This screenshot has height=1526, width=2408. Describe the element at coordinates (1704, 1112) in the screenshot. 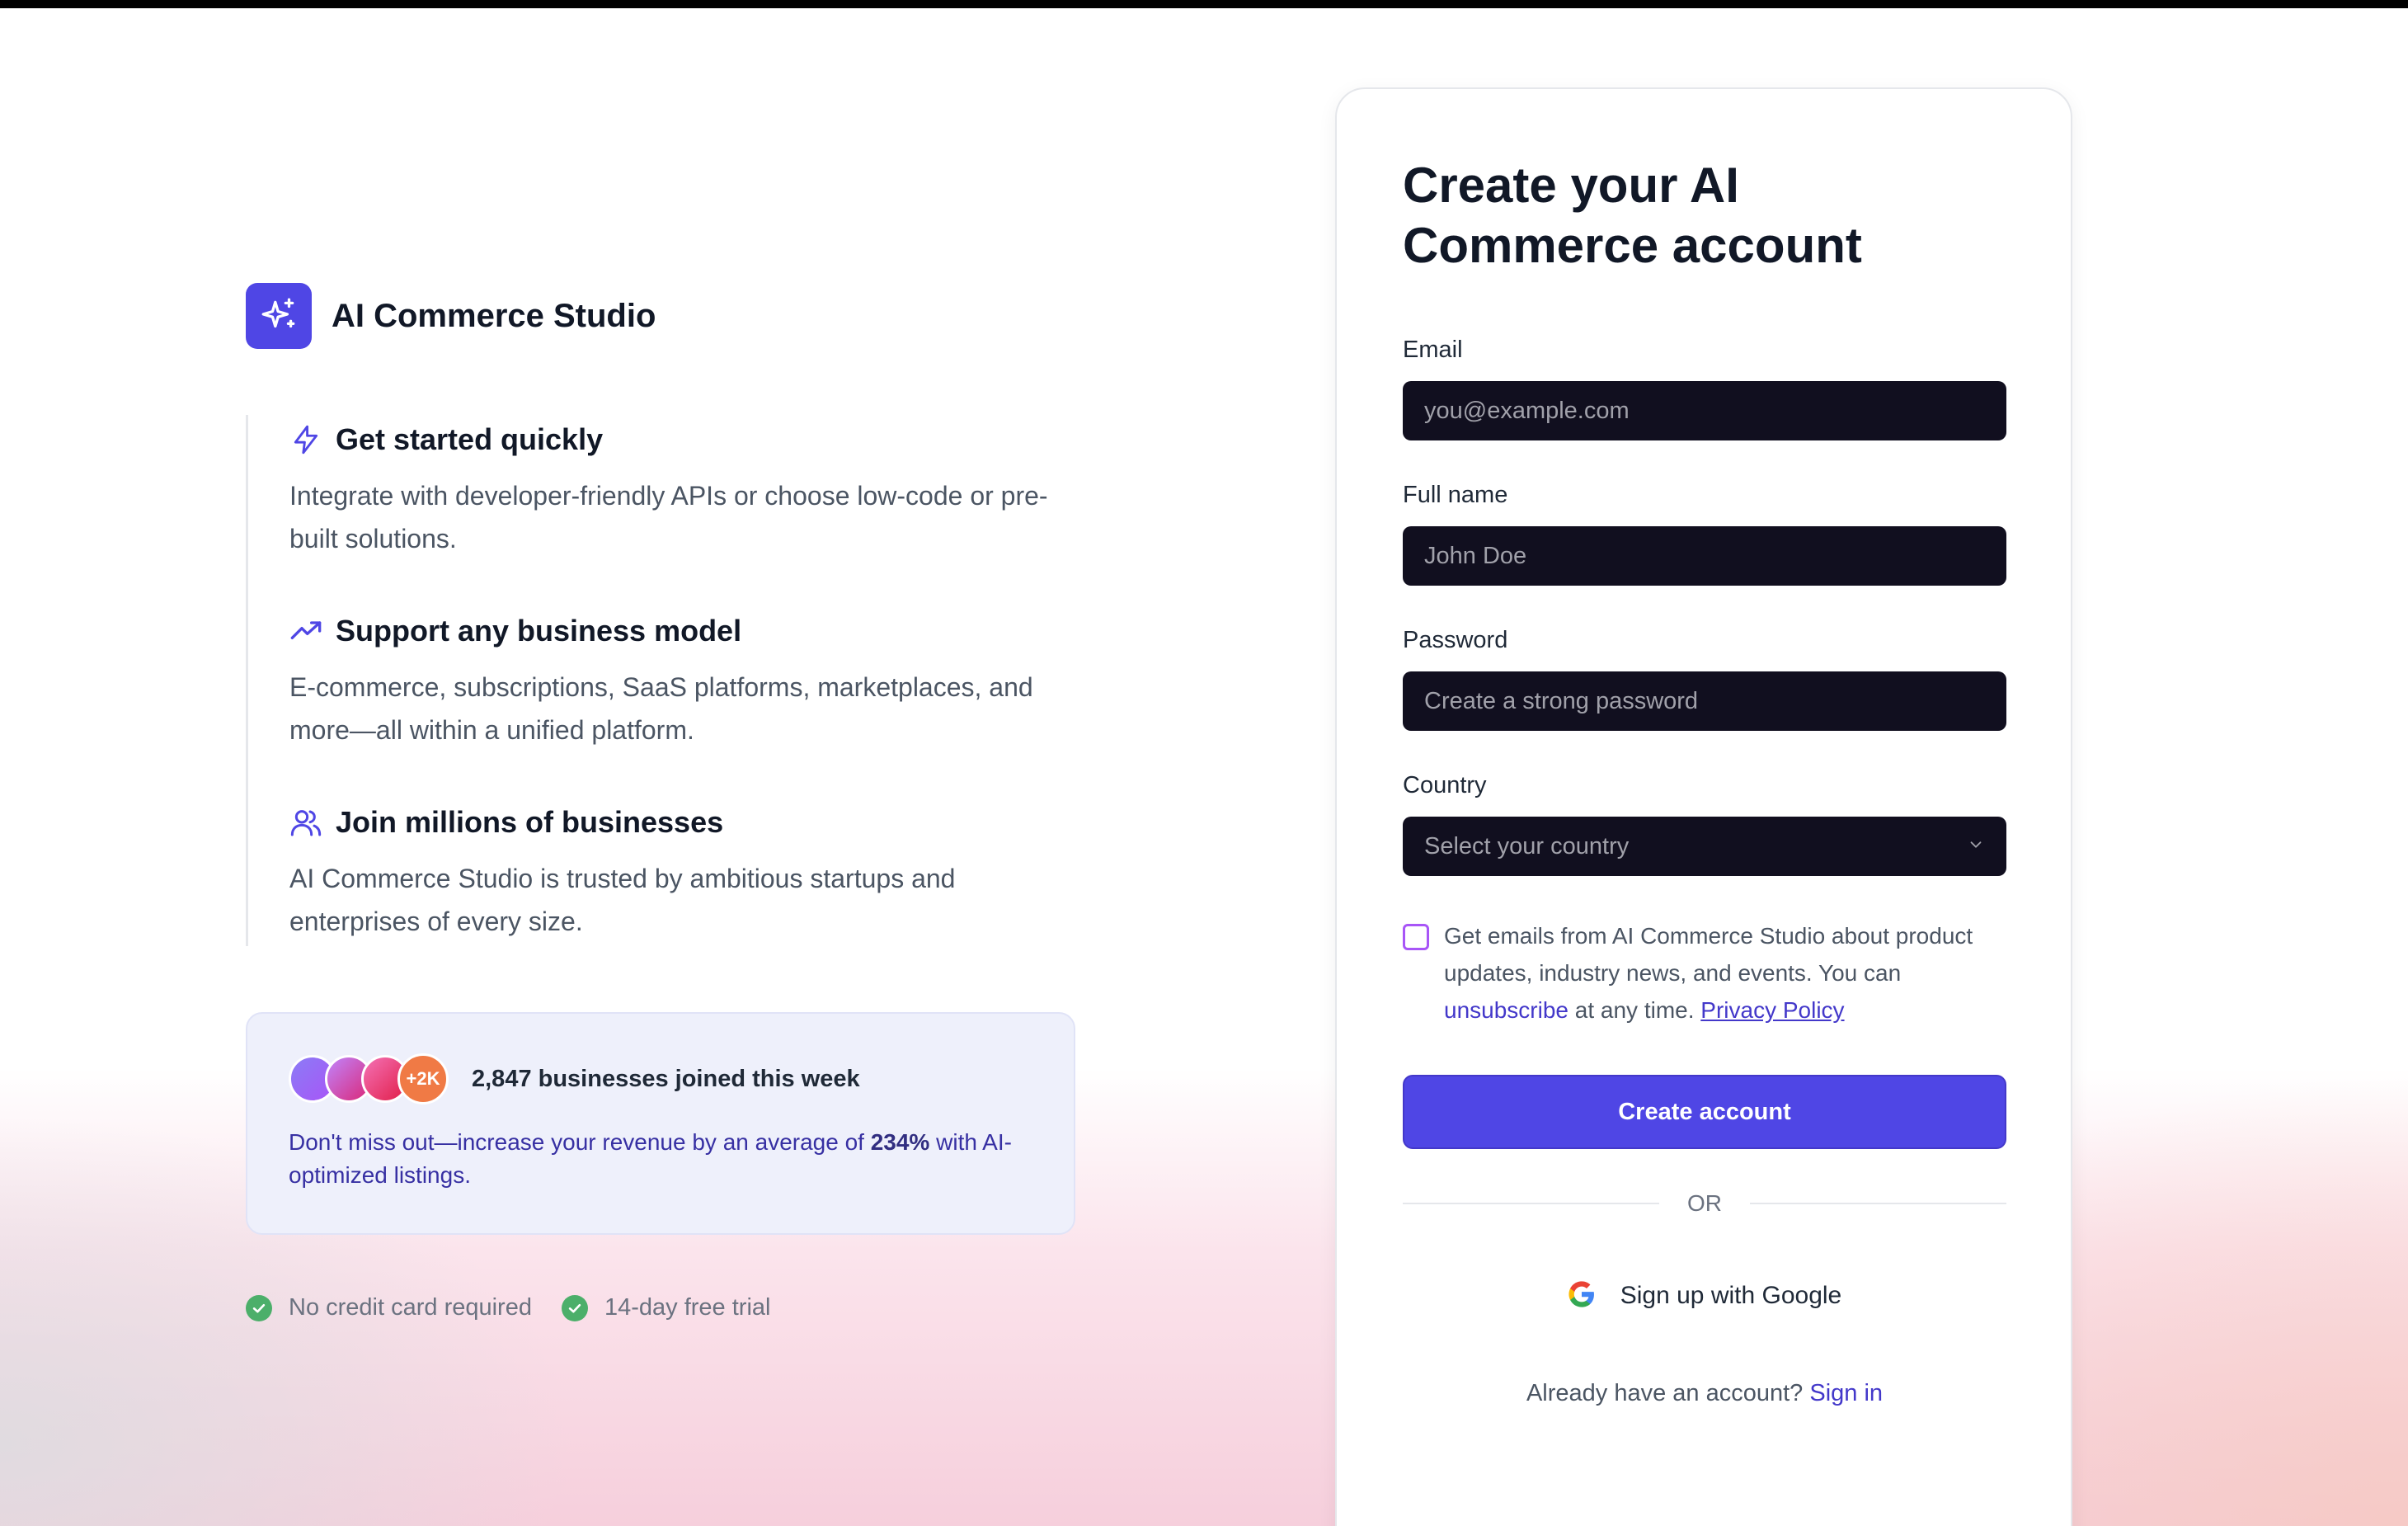

I see `create-account-button: Create account` at that location.